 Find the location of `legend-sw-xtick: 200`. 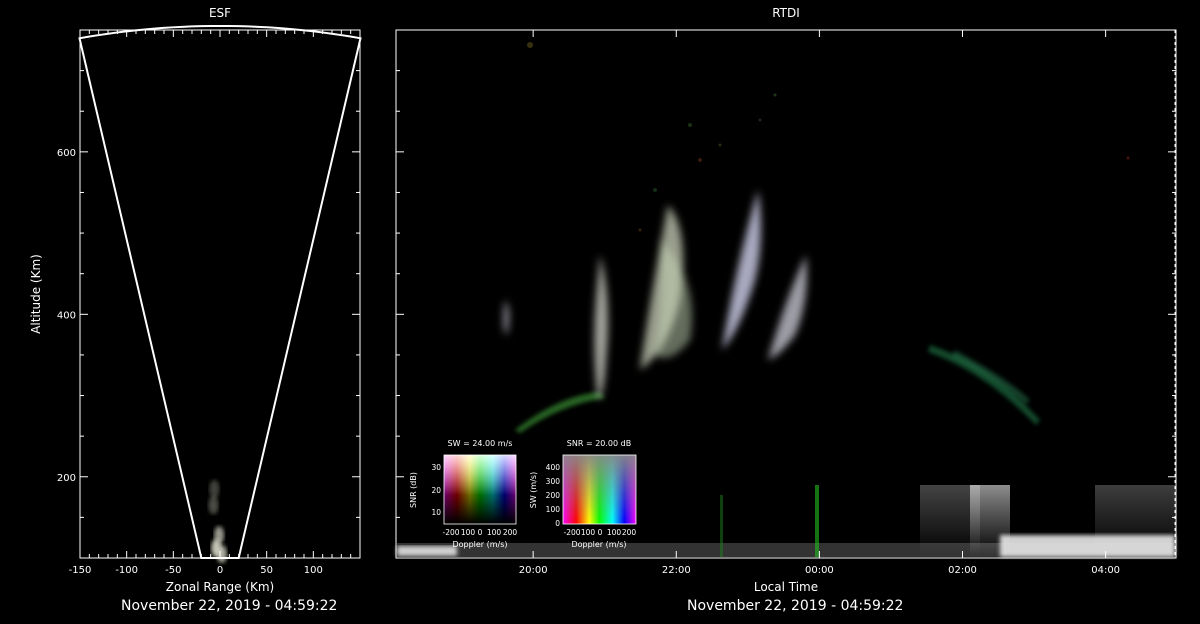

legend-sw-xtick: 200 is located at coordinates (510, 532).